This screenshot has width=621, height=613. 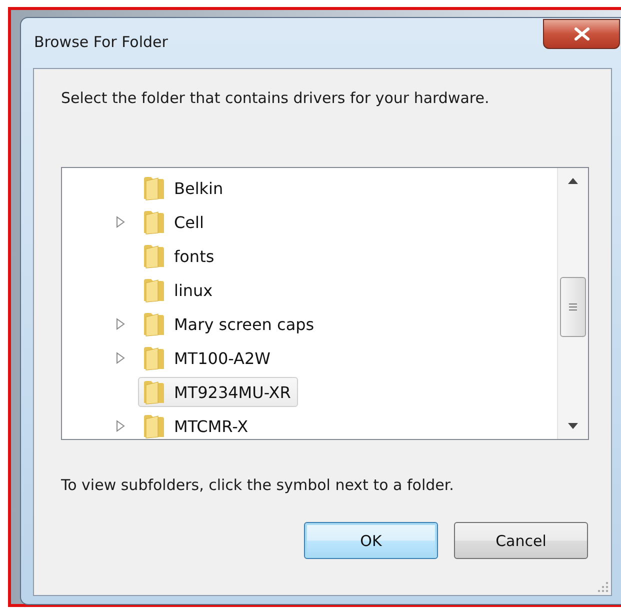 I want to click on hint-text: To view subfolders, click the symbol next to a folder., so click(x=258, y=485).